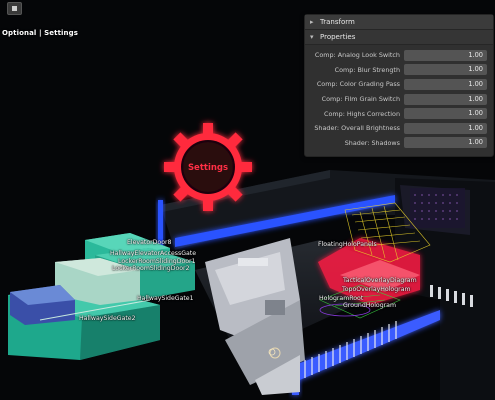  I want to click on square-icon, so click(14, 8).